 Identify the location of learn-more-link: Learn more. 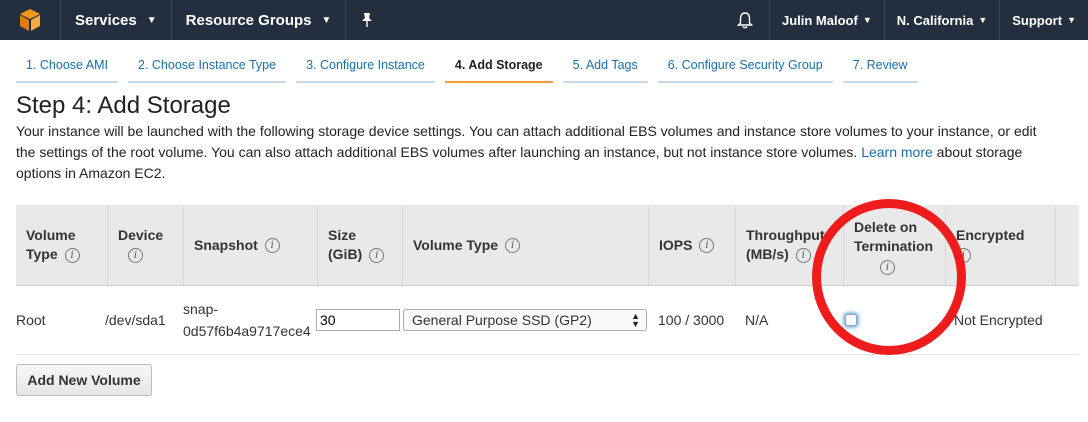
(897, 152).